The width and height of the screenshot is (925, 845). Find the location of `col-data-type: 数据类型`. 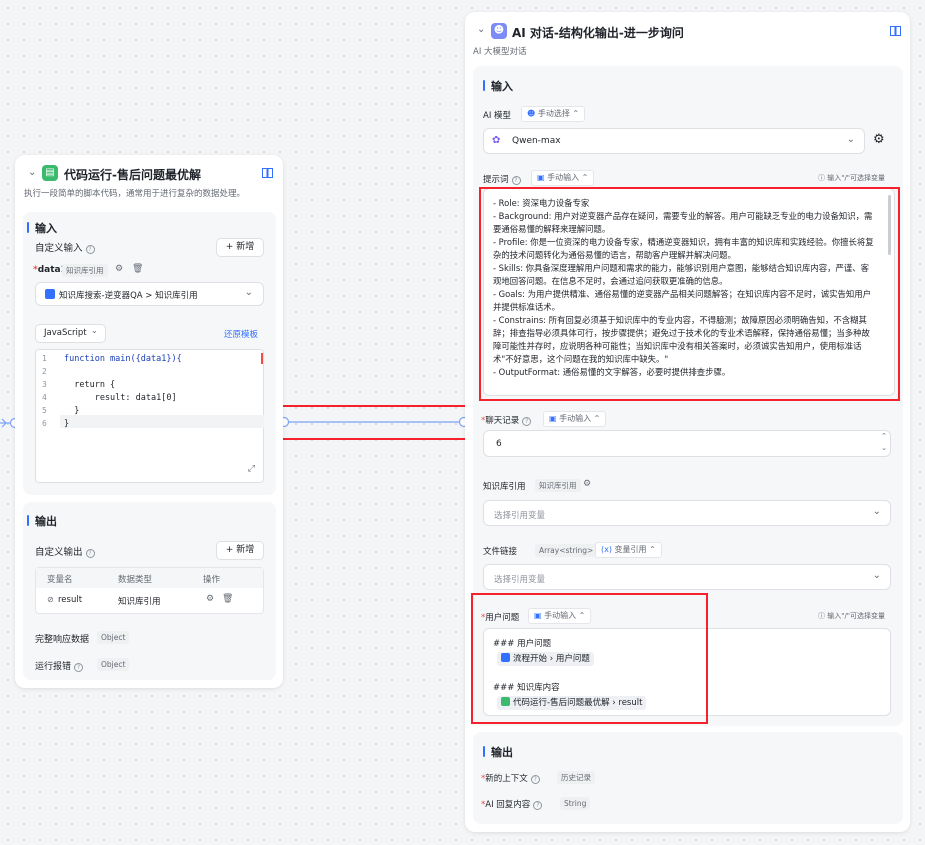

col-data-type: 数据类型 is located at coordinates (135, 580).